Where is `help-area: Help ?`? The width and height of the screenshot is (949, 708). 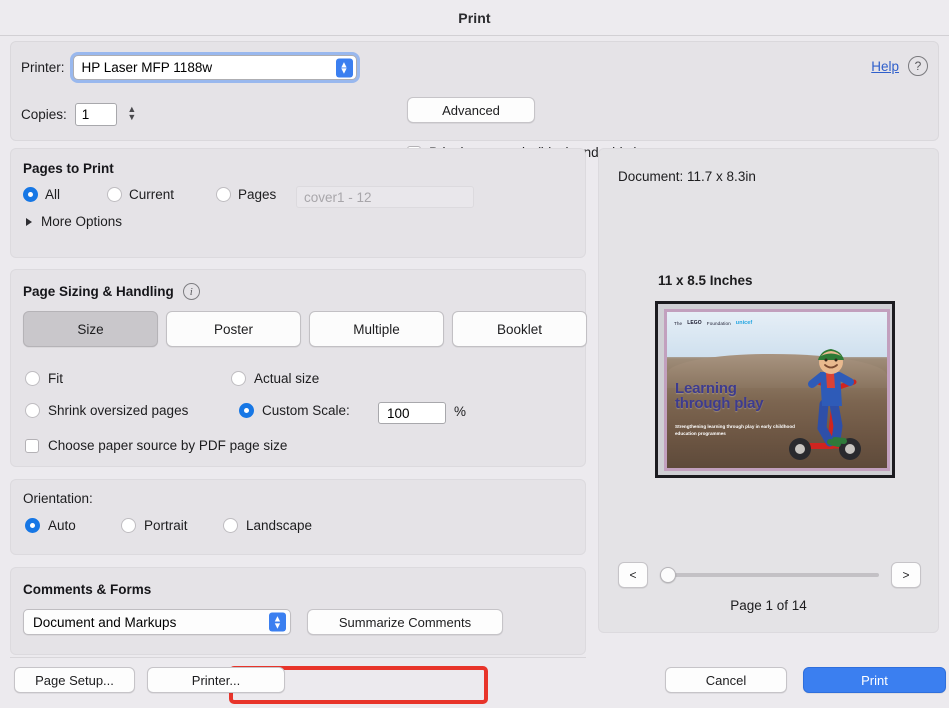
help-area: Help ? is located at coordinates (899, 66).